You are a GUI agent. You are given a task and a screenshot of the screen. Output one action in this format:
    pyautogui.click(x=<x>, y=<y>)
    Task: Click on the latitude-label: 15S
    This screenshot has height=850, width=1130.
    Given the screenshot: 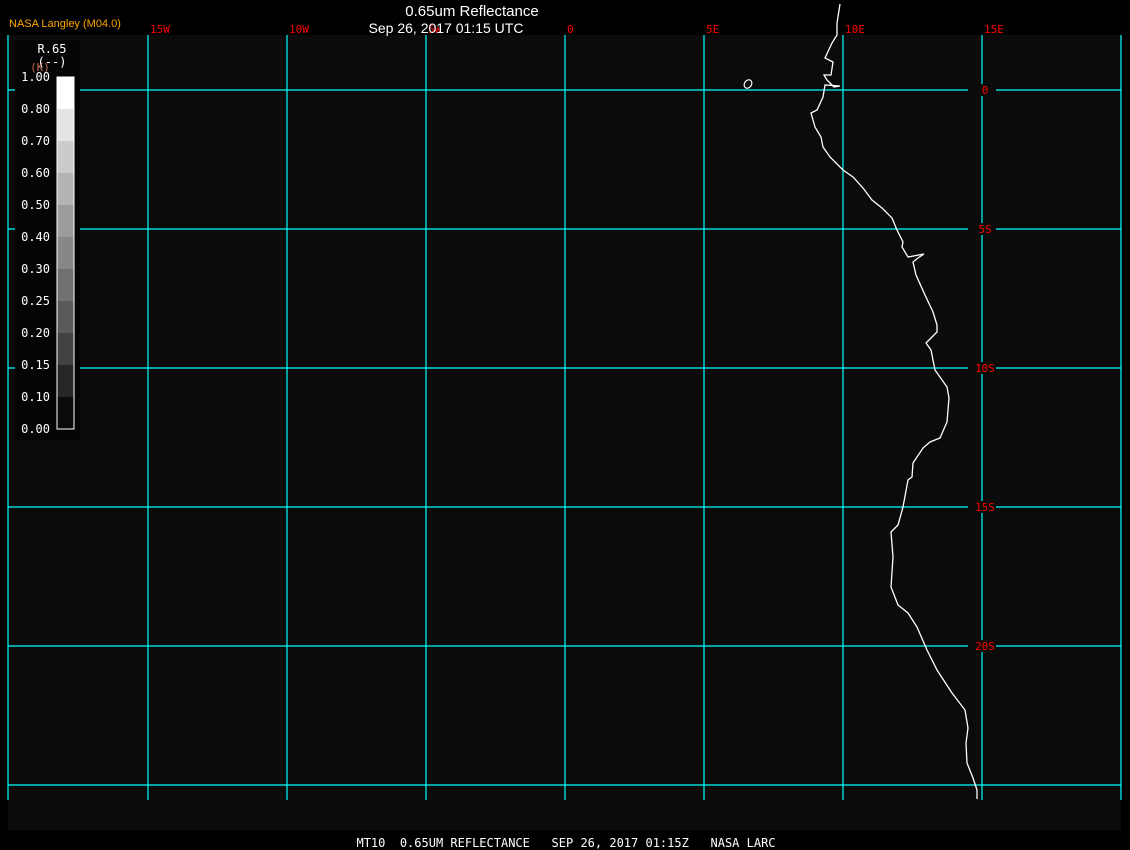 What is the action you would take?
    pyautogui.click(x=985, y=507)
    